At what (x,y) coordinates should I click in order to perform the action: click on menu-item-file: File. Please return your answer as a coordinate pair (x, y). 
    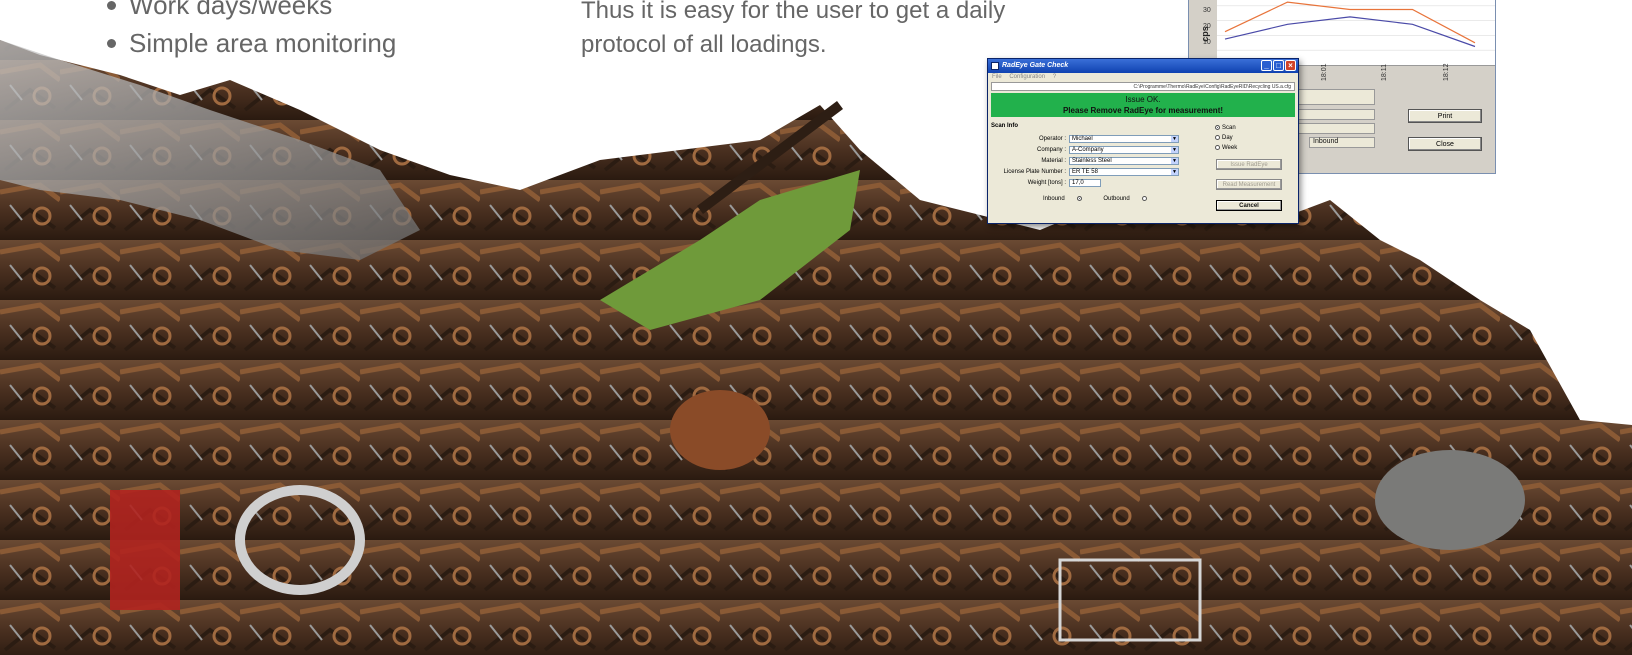
    Looking at the image, I should click on (997, 77).